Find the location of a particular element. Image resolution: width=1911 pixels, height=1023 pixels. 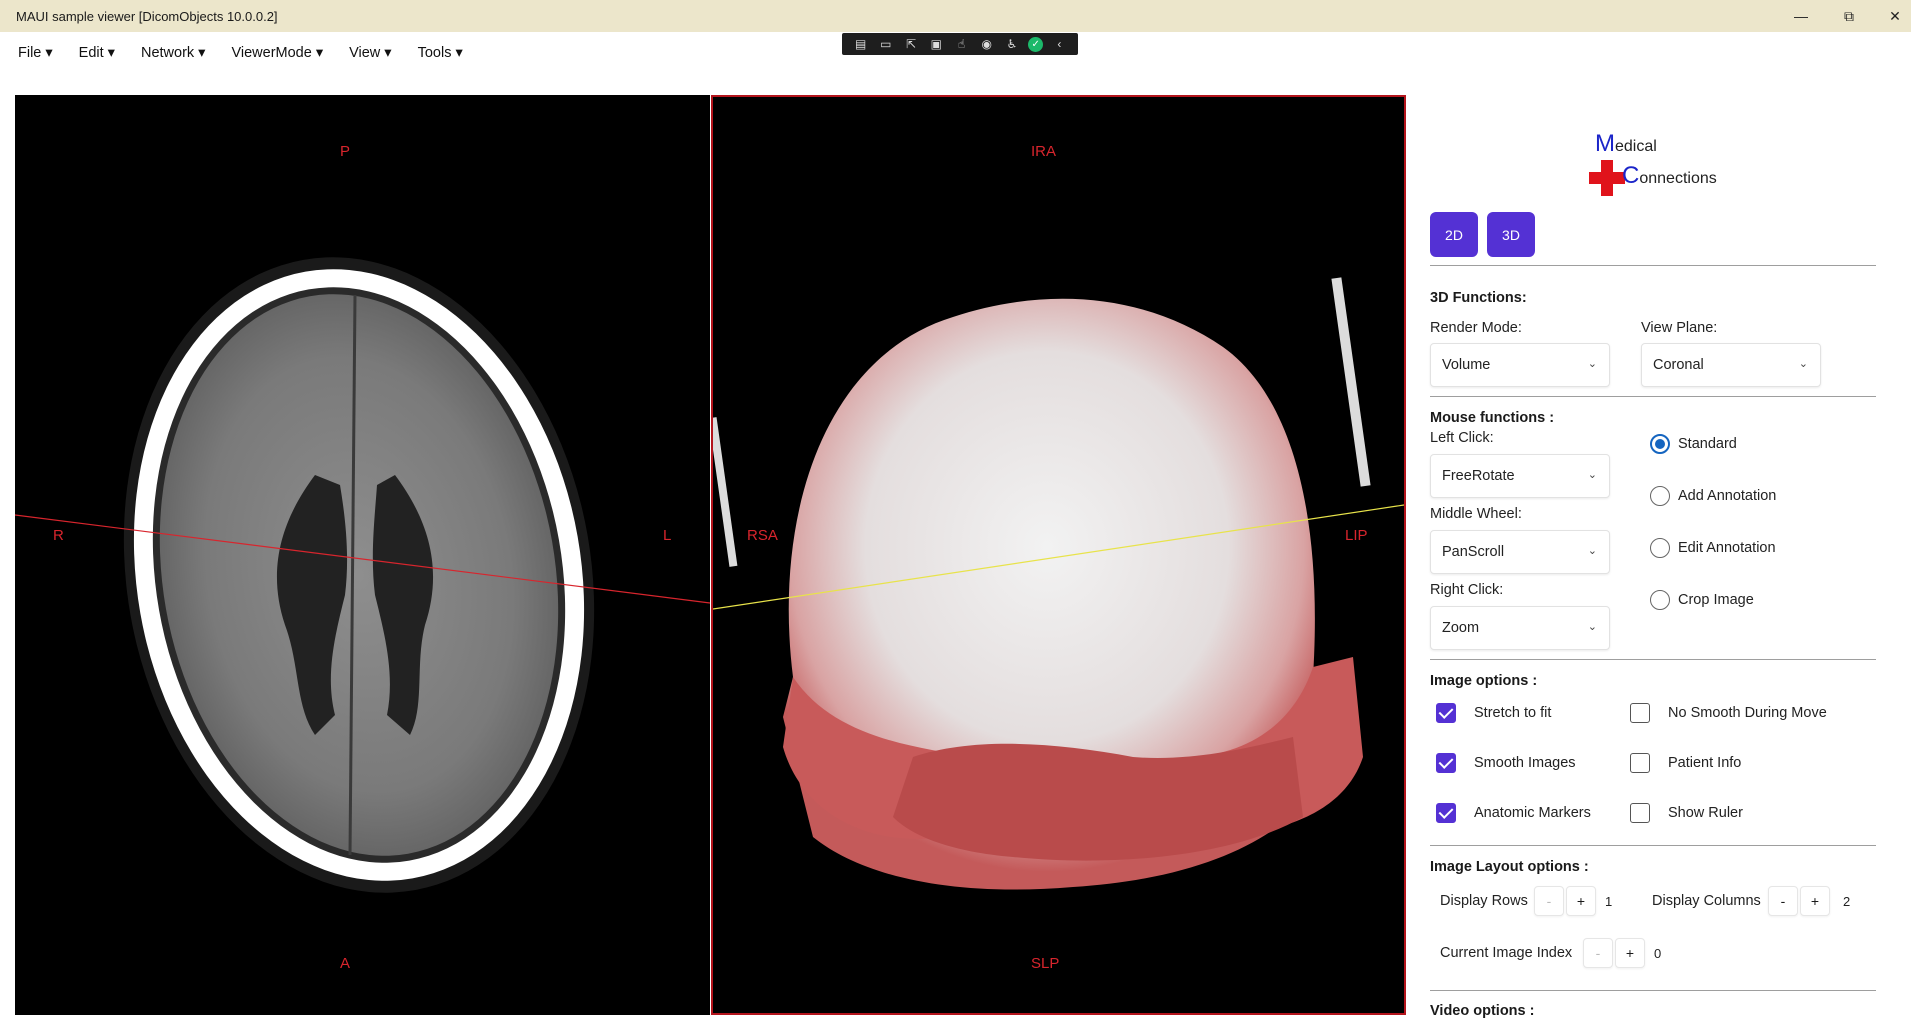

cols-increment-button: + is located at coordinates (1815, 901).